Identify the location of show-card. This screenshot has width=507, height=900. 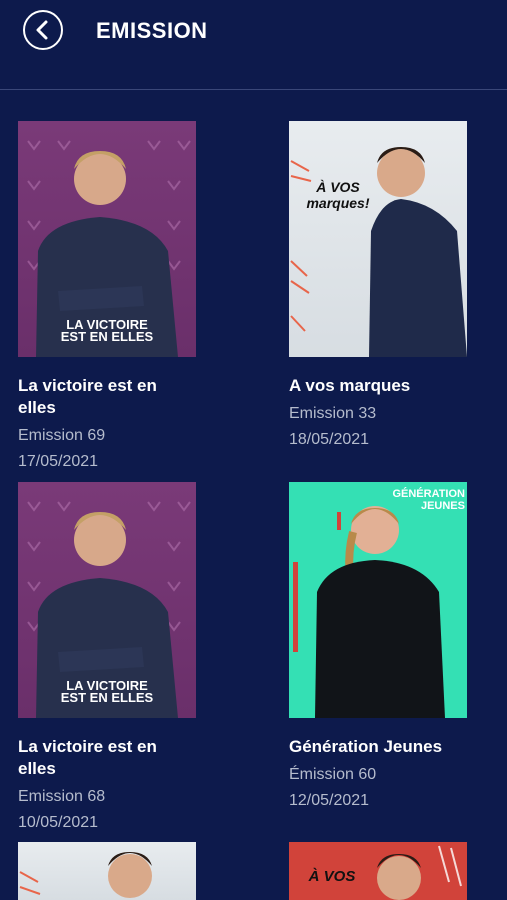
(123, 871).